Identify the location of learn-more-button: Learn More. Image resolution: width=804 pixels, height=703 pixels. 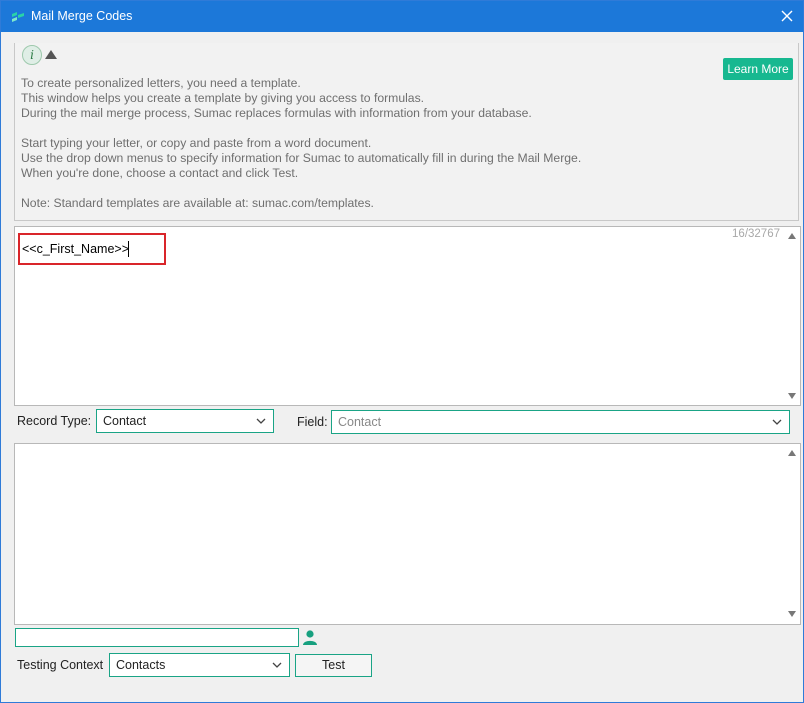
(758, 69).